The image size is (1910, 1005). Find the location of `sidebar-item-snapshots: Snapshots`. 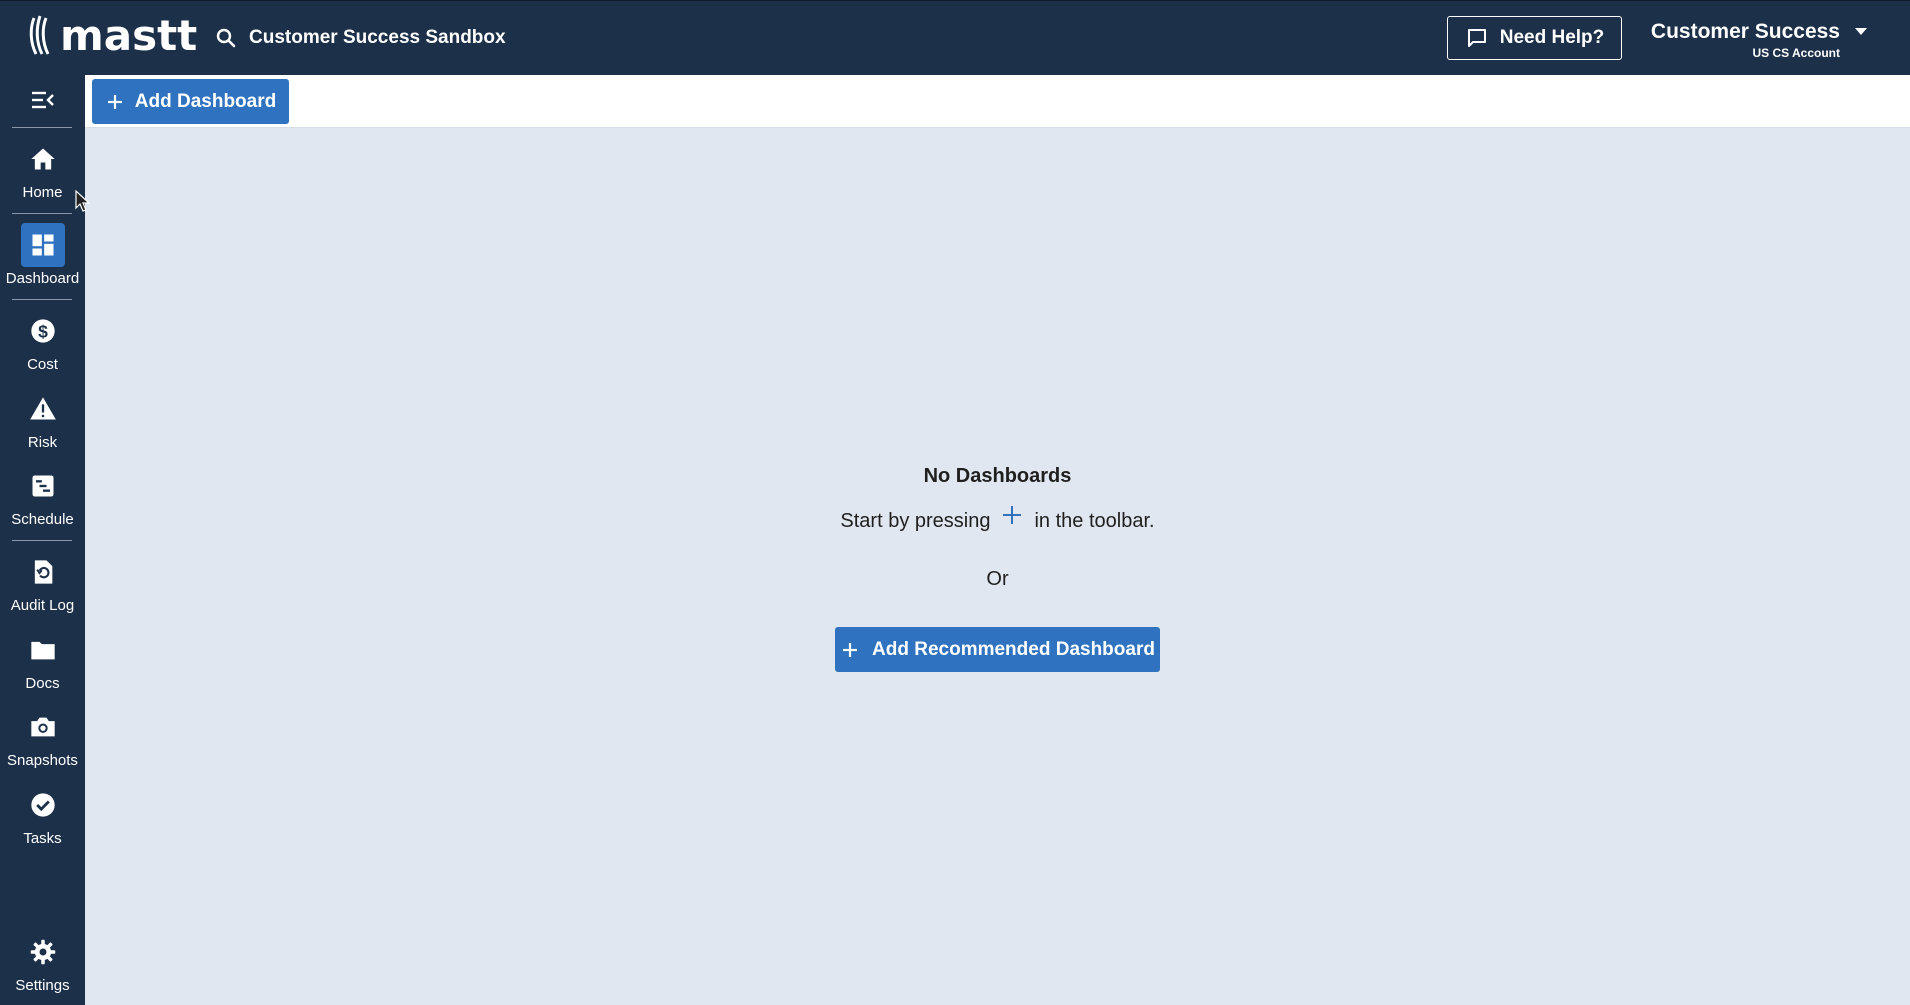

sidebar-item-snapshots: Snapshots is located at coordinates (42, 740).